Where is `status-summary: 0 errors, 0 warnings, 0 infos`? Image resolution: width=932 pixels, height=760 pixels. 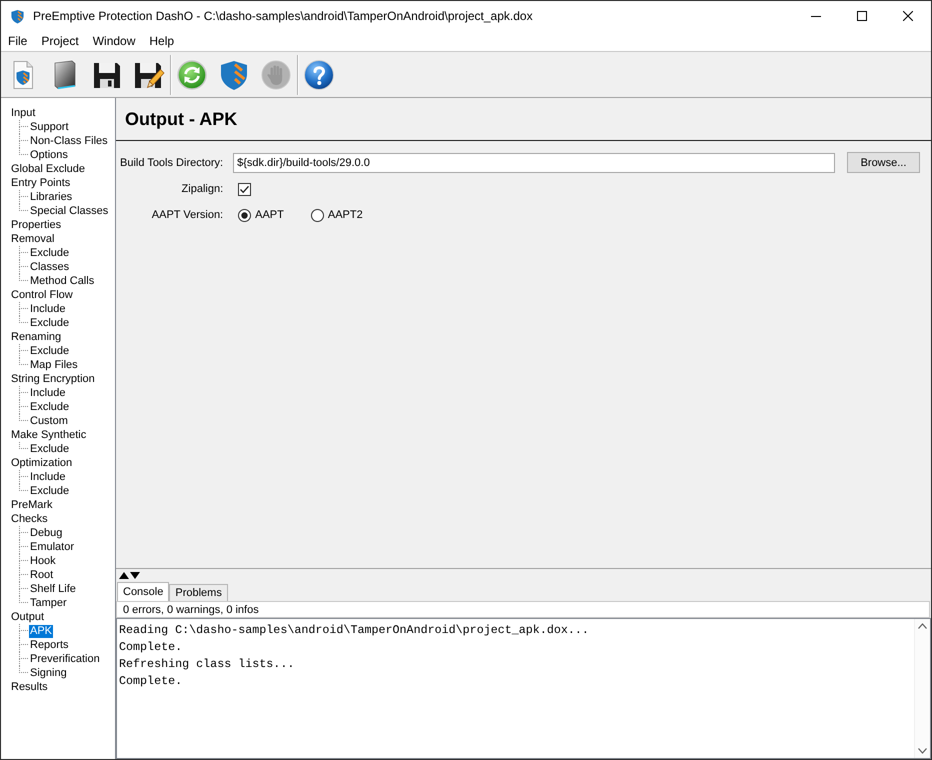
status-summary: 0 errors, 0 warnings, 0 infos is located at coordinates (523, 609).